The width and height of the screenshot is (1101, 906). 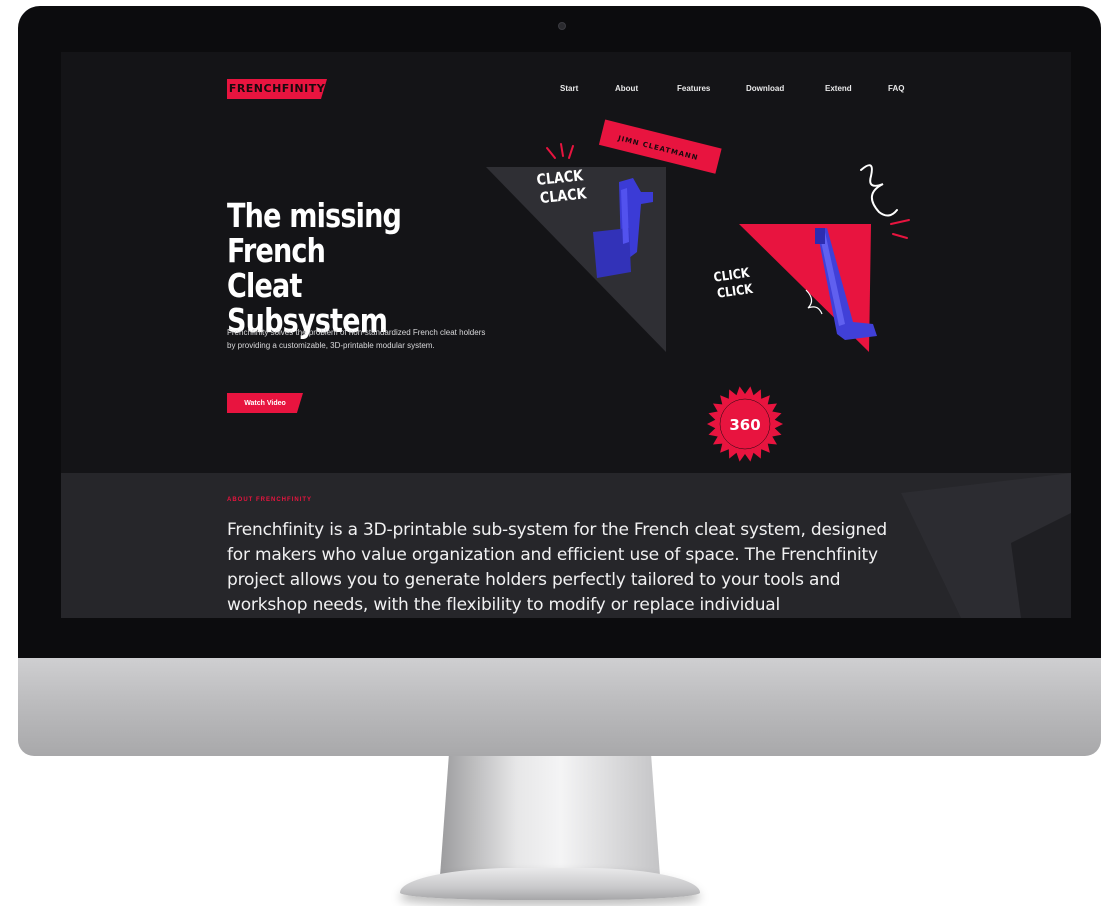 I want to click on camera-icon, so click(x=562, y=26).